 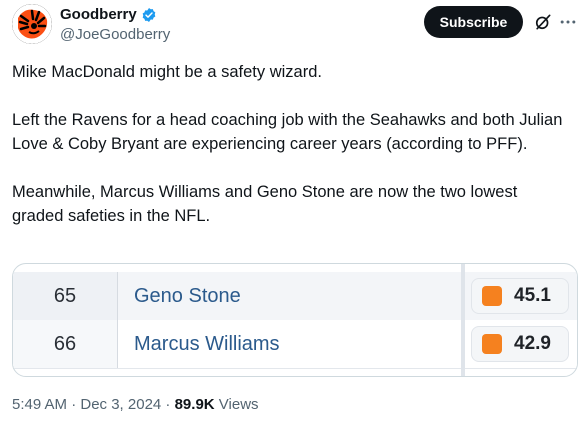 I want to click on rank-cell: 66, so click(x=65, y=344).